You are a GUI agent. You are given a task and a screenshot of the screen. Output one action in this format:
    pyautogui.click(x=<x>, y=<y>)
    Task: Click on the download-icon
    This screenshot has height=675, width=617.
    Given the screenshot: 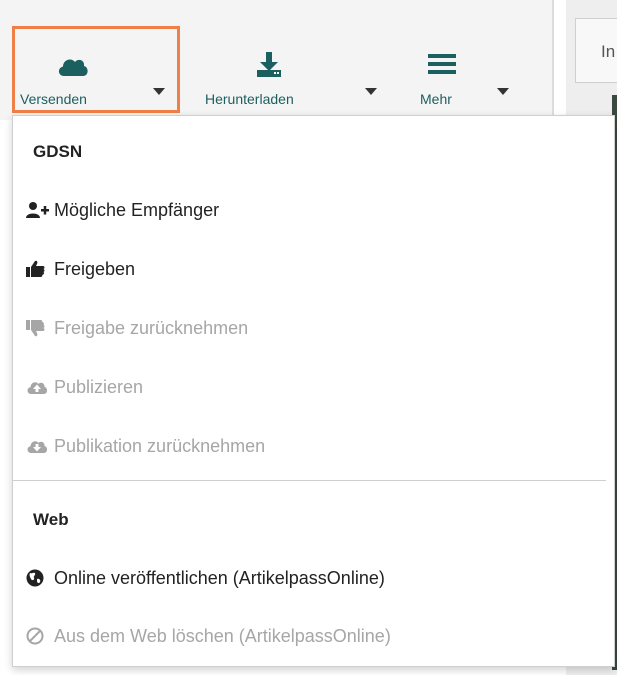 What is the action you would take?
    pyautogui.click(x=269, y=64)
    